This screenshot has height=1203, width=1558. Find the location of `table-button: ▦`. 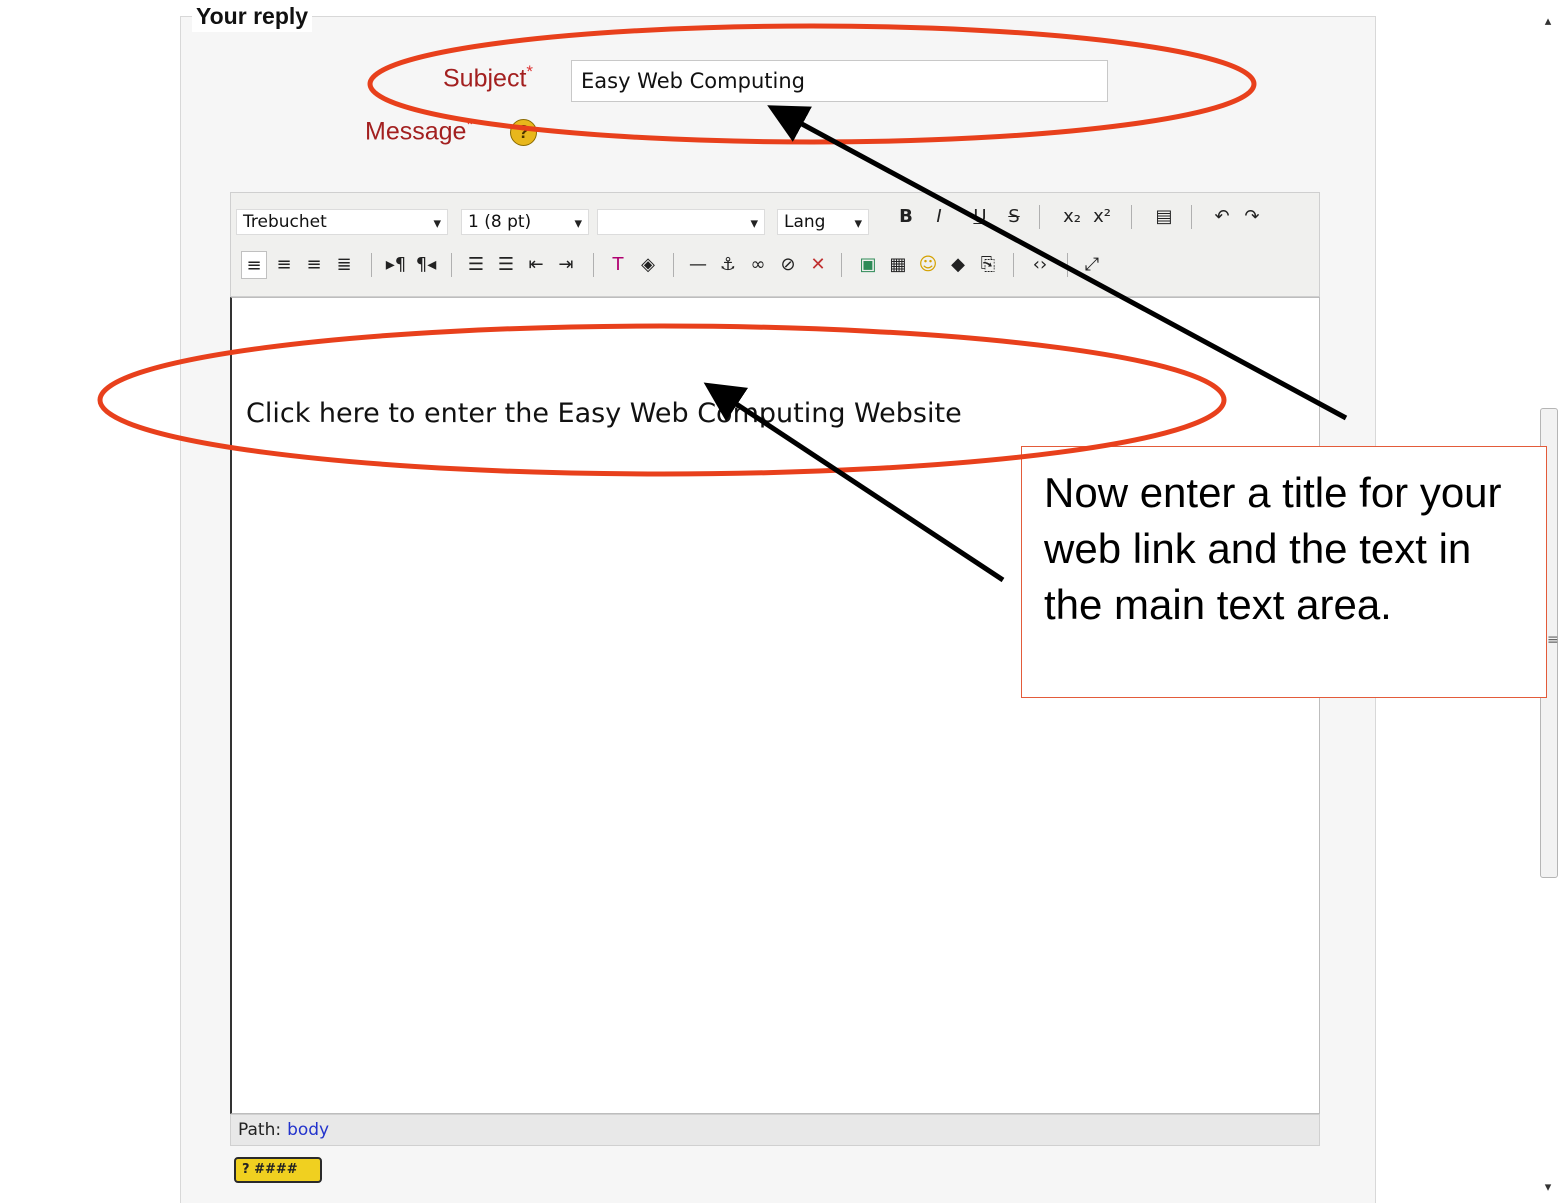

table-button: ▦ is located at coordinates (898, 265).